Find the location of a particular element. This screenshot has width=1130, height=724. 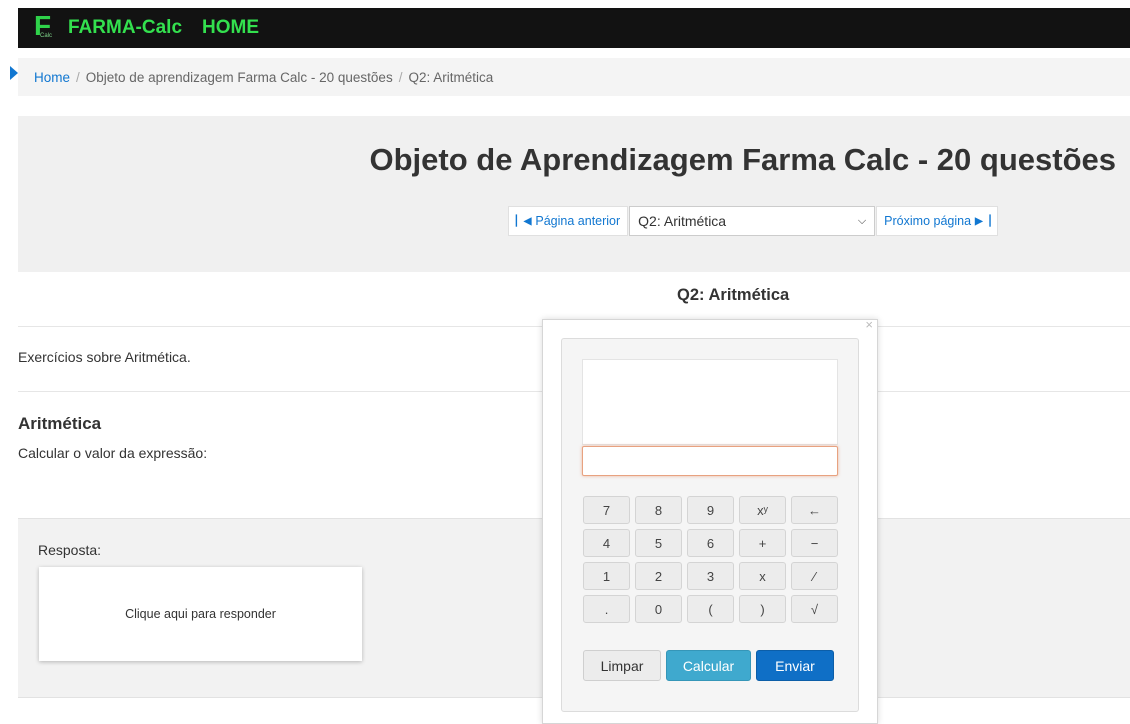

key-0: 0 is located at coordinates (658, 609).